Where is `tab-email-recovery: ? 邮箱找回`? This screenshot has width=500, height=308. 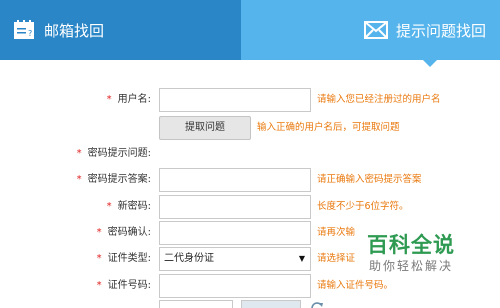 tab-email-recovery: ? 邮箱找回 is located at coordinates (120, 30).